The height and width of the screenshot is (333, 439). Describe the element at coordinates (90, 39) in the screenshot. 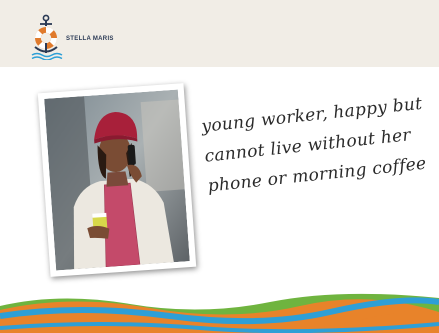

I see `brand-name: STELLA MARIS` at that location.